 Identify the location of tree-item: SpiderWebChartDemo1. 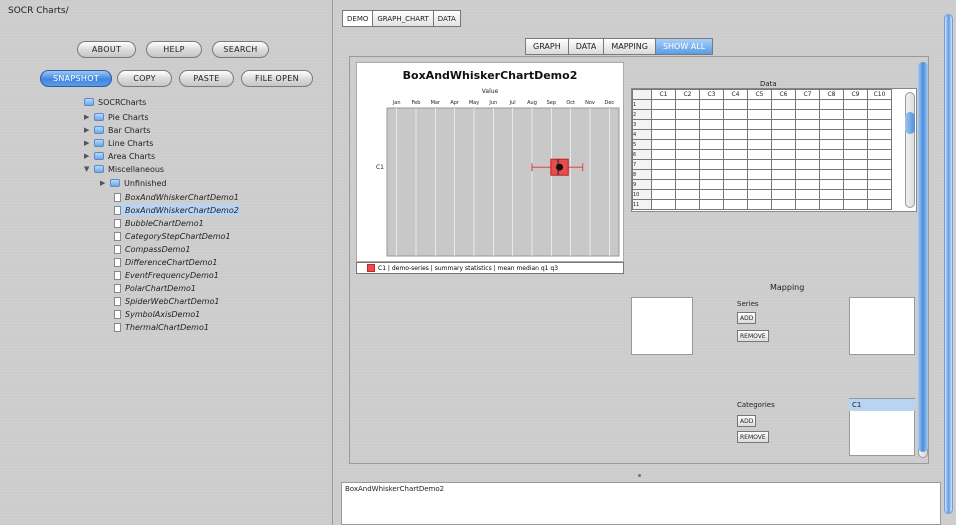
(166, 301).